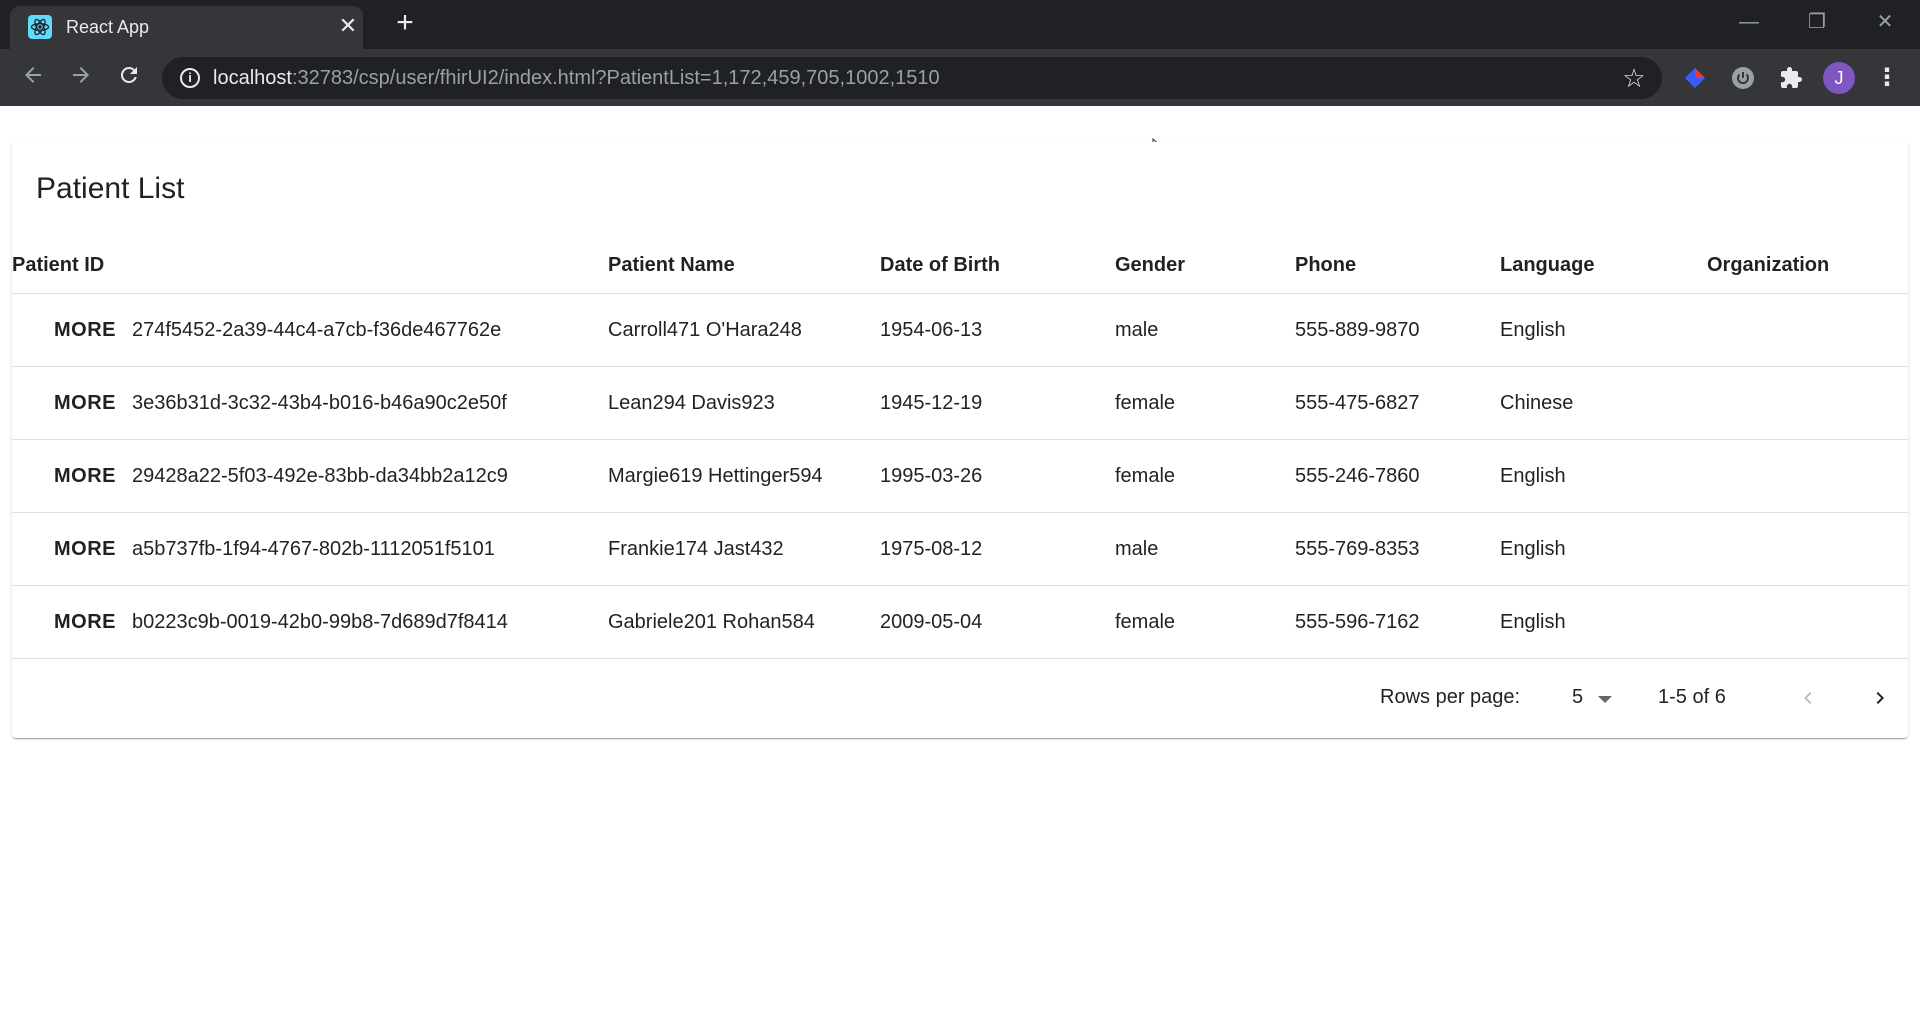 The width and height of the screenshot is (1920, 1020). I want to click on caret-down-icon, so click(1605, 699).